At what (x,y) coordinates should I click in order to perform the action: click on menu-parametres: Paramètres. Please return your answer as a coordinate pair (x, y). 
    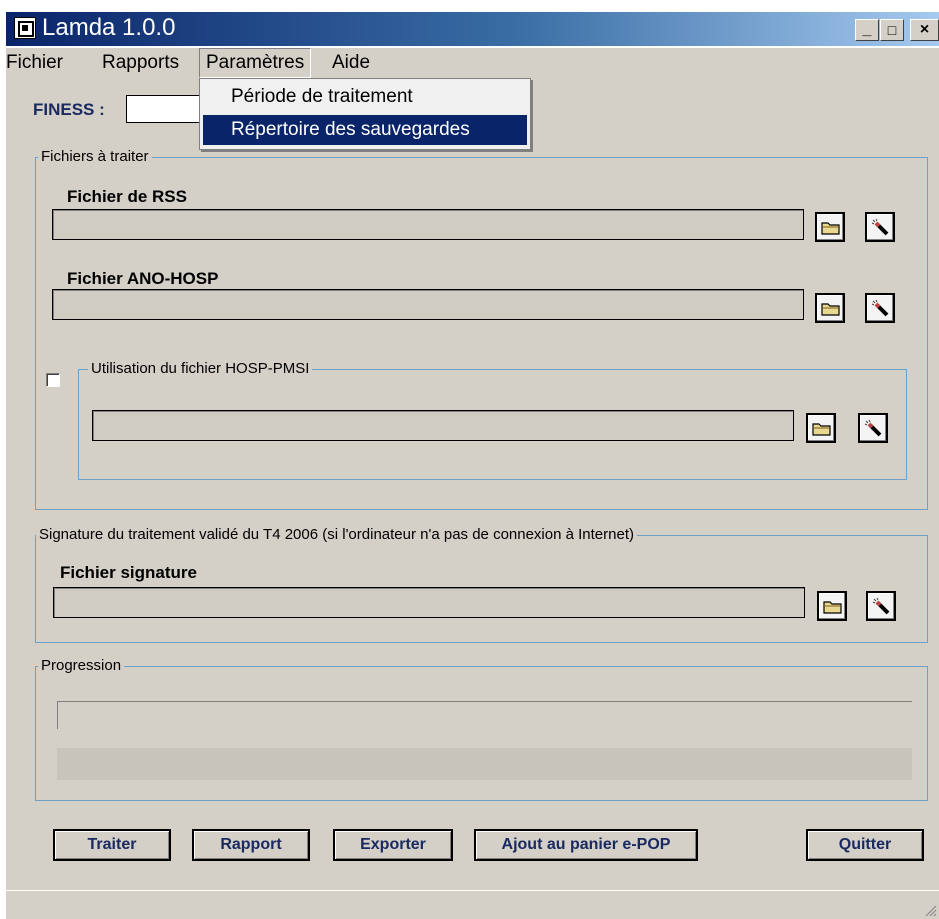
    Looking at the image, I should click on (255, 63).